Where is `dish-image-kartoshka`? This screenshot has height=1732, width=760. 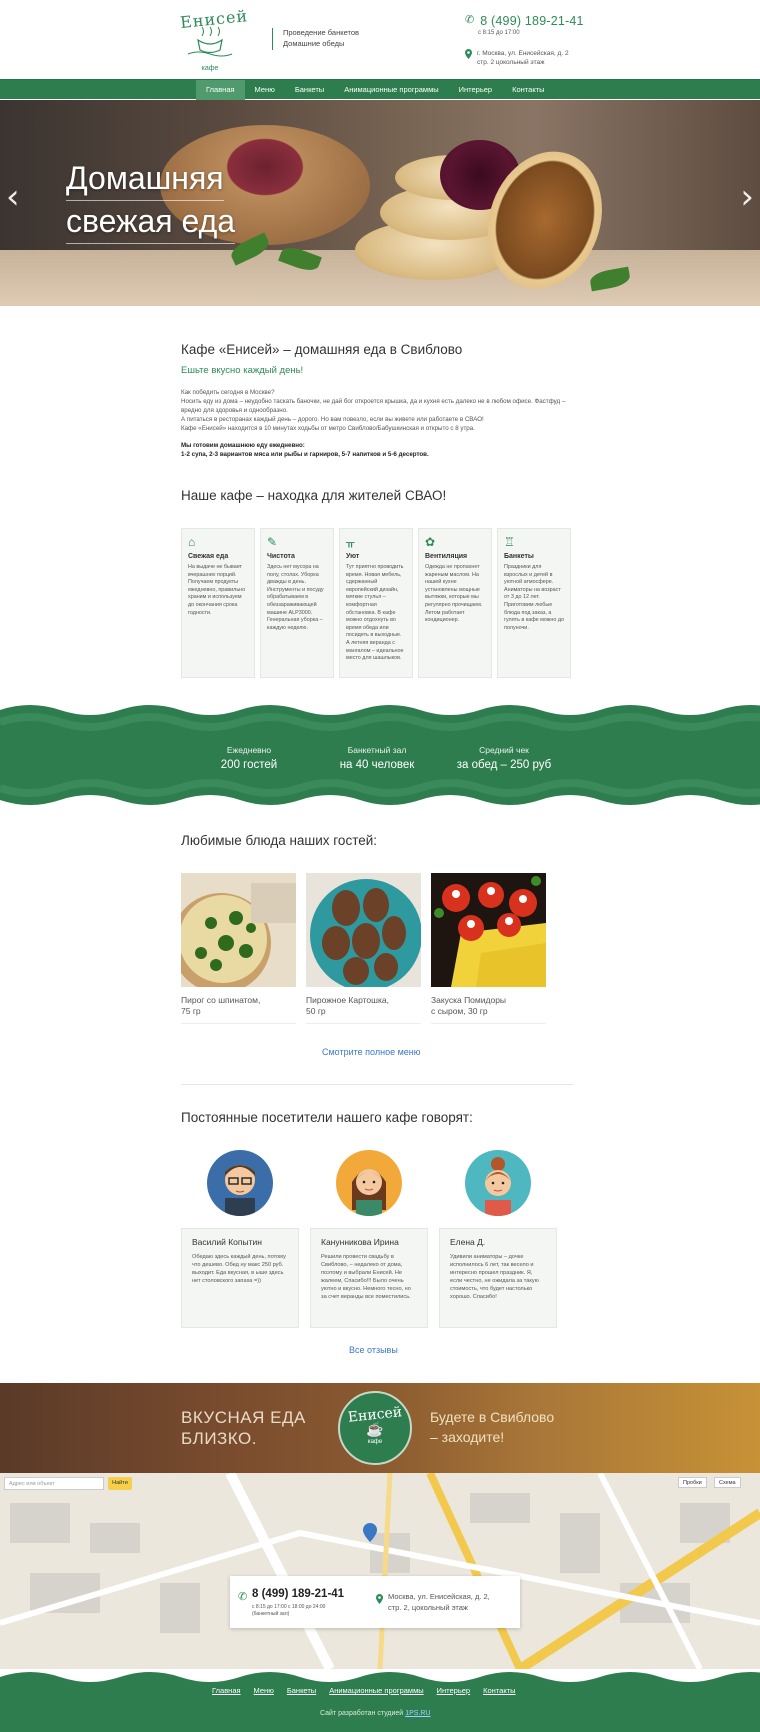
dish-image-kartoshka is located at coordinates (363, 930).